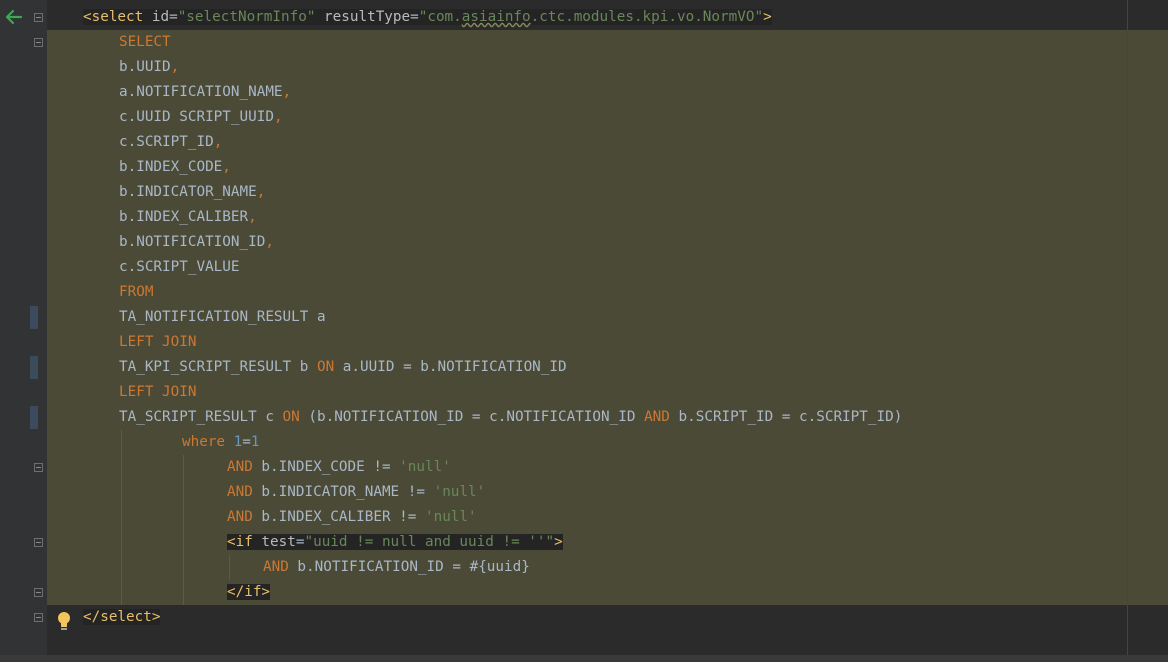 Image resolution: width=1168 pixels, height=662 pixels. I want to click on code-token: </if>, so click(249, 592).